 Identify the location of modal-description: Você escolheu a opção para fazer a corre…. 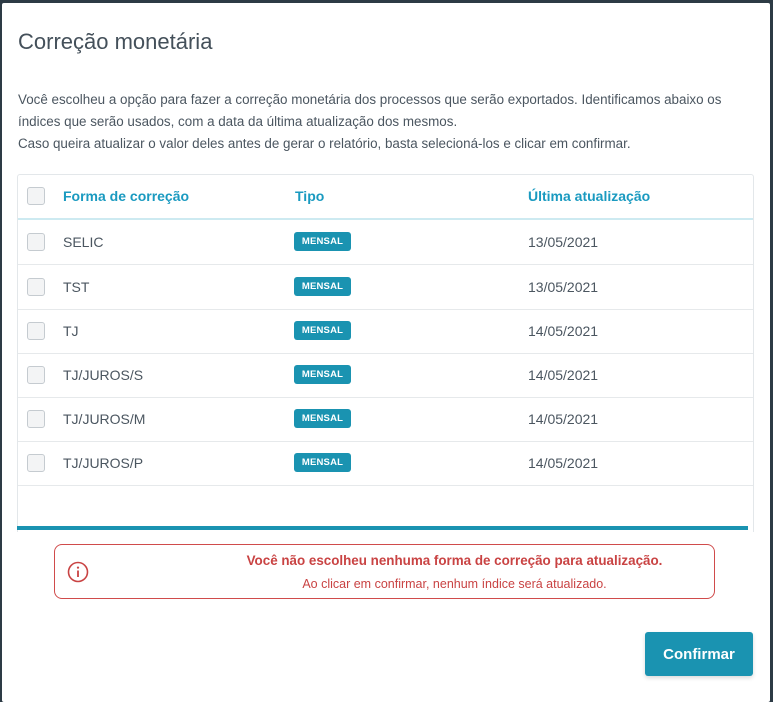
(386, 122).